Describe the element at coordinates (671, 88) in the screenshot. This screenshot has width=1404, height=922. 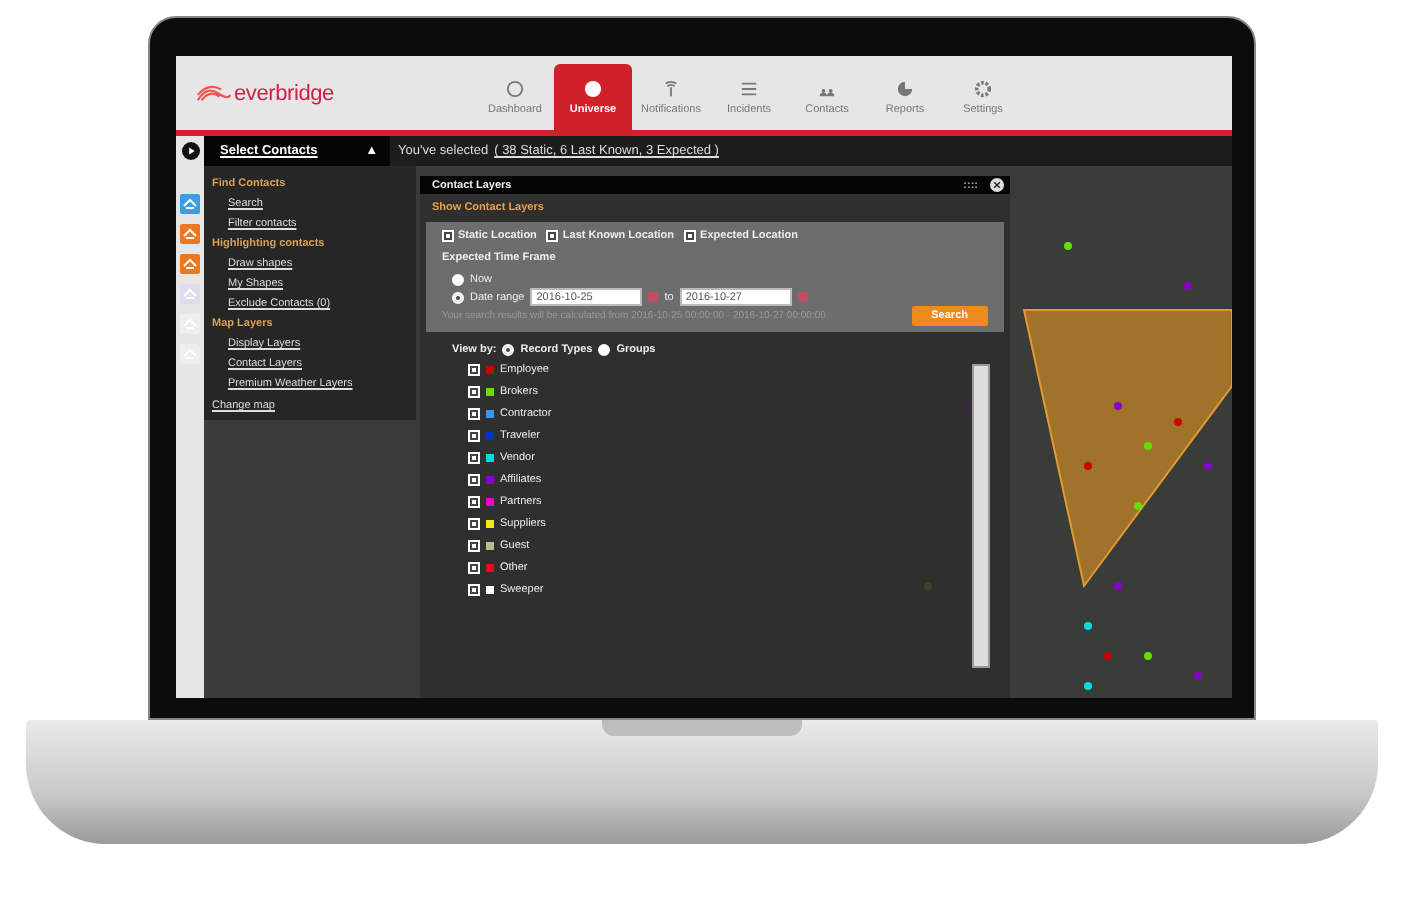
I see `antenna-icon` at that location.